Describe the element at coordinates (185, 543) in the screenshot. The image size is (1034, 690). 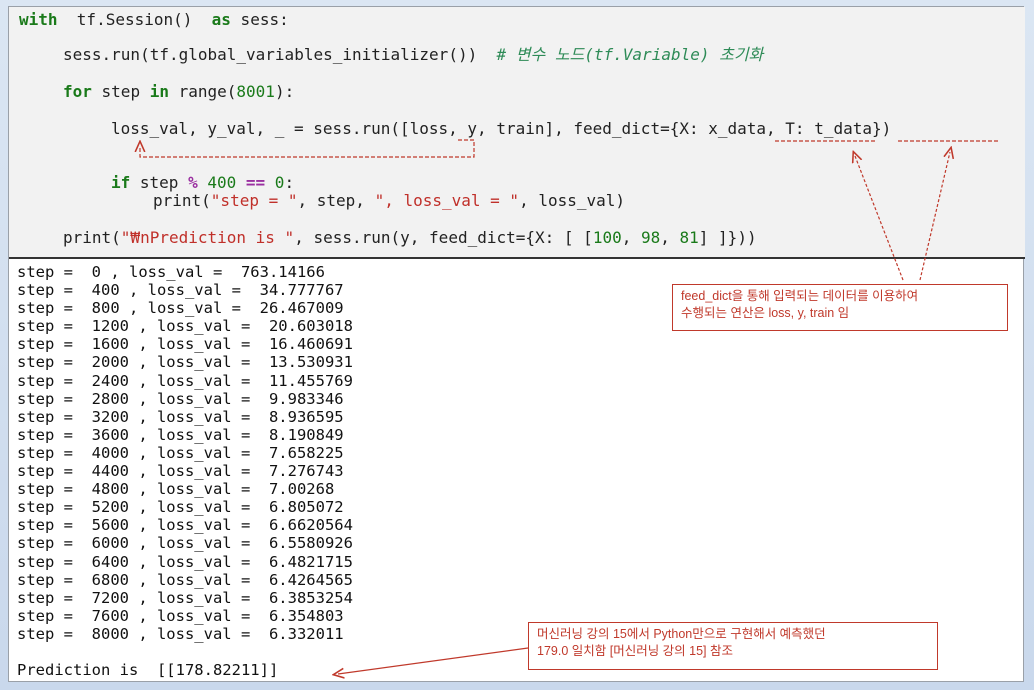
I see `output-row: step = 6000 , loss_val = 6.5580926` at that location.